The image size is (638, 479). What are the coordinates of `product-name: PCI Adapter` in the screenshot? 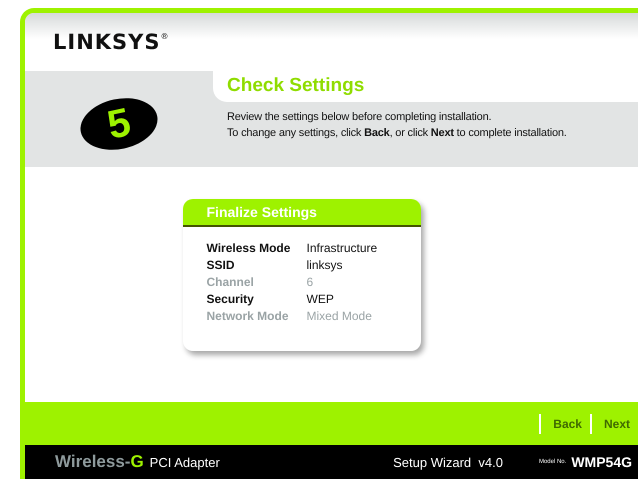 It's located at (185, 462).